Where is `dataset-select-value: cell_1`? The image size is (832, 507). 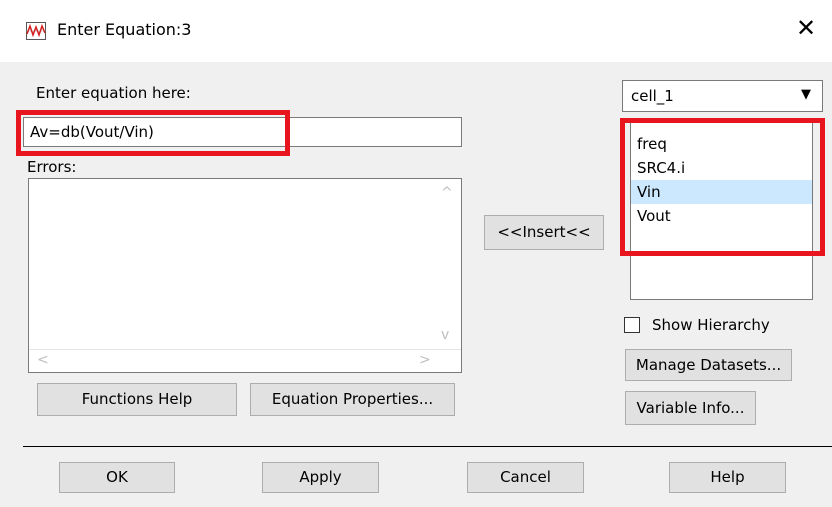 dataset-select-value: cell_1 is located at coordinates (652, 96).